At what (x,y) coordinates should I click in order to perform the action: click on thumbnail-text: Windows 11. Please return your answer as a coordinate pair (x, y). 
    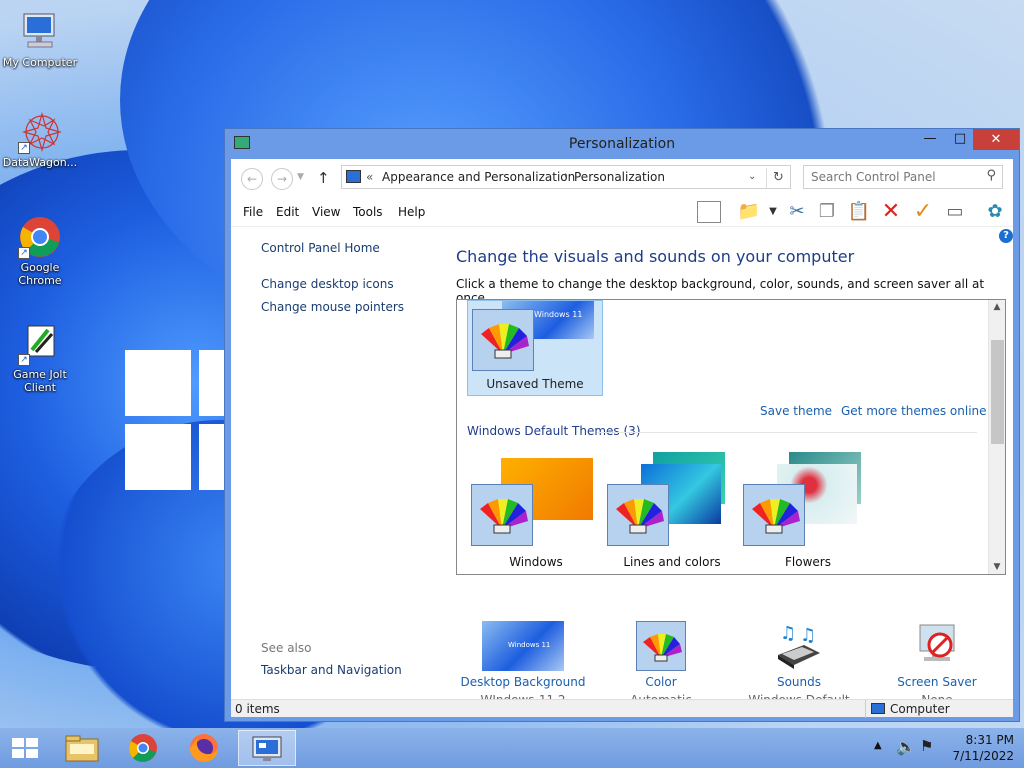
    Looking at the image, I should click on (558, 314).